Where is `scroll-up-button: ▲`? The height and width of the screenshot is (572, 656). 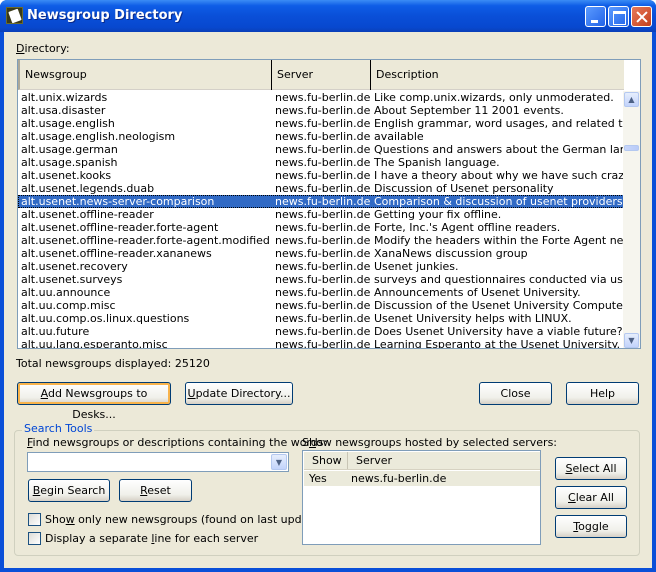
scroll-up-button: ▲ is located at coordinates (631, 99).